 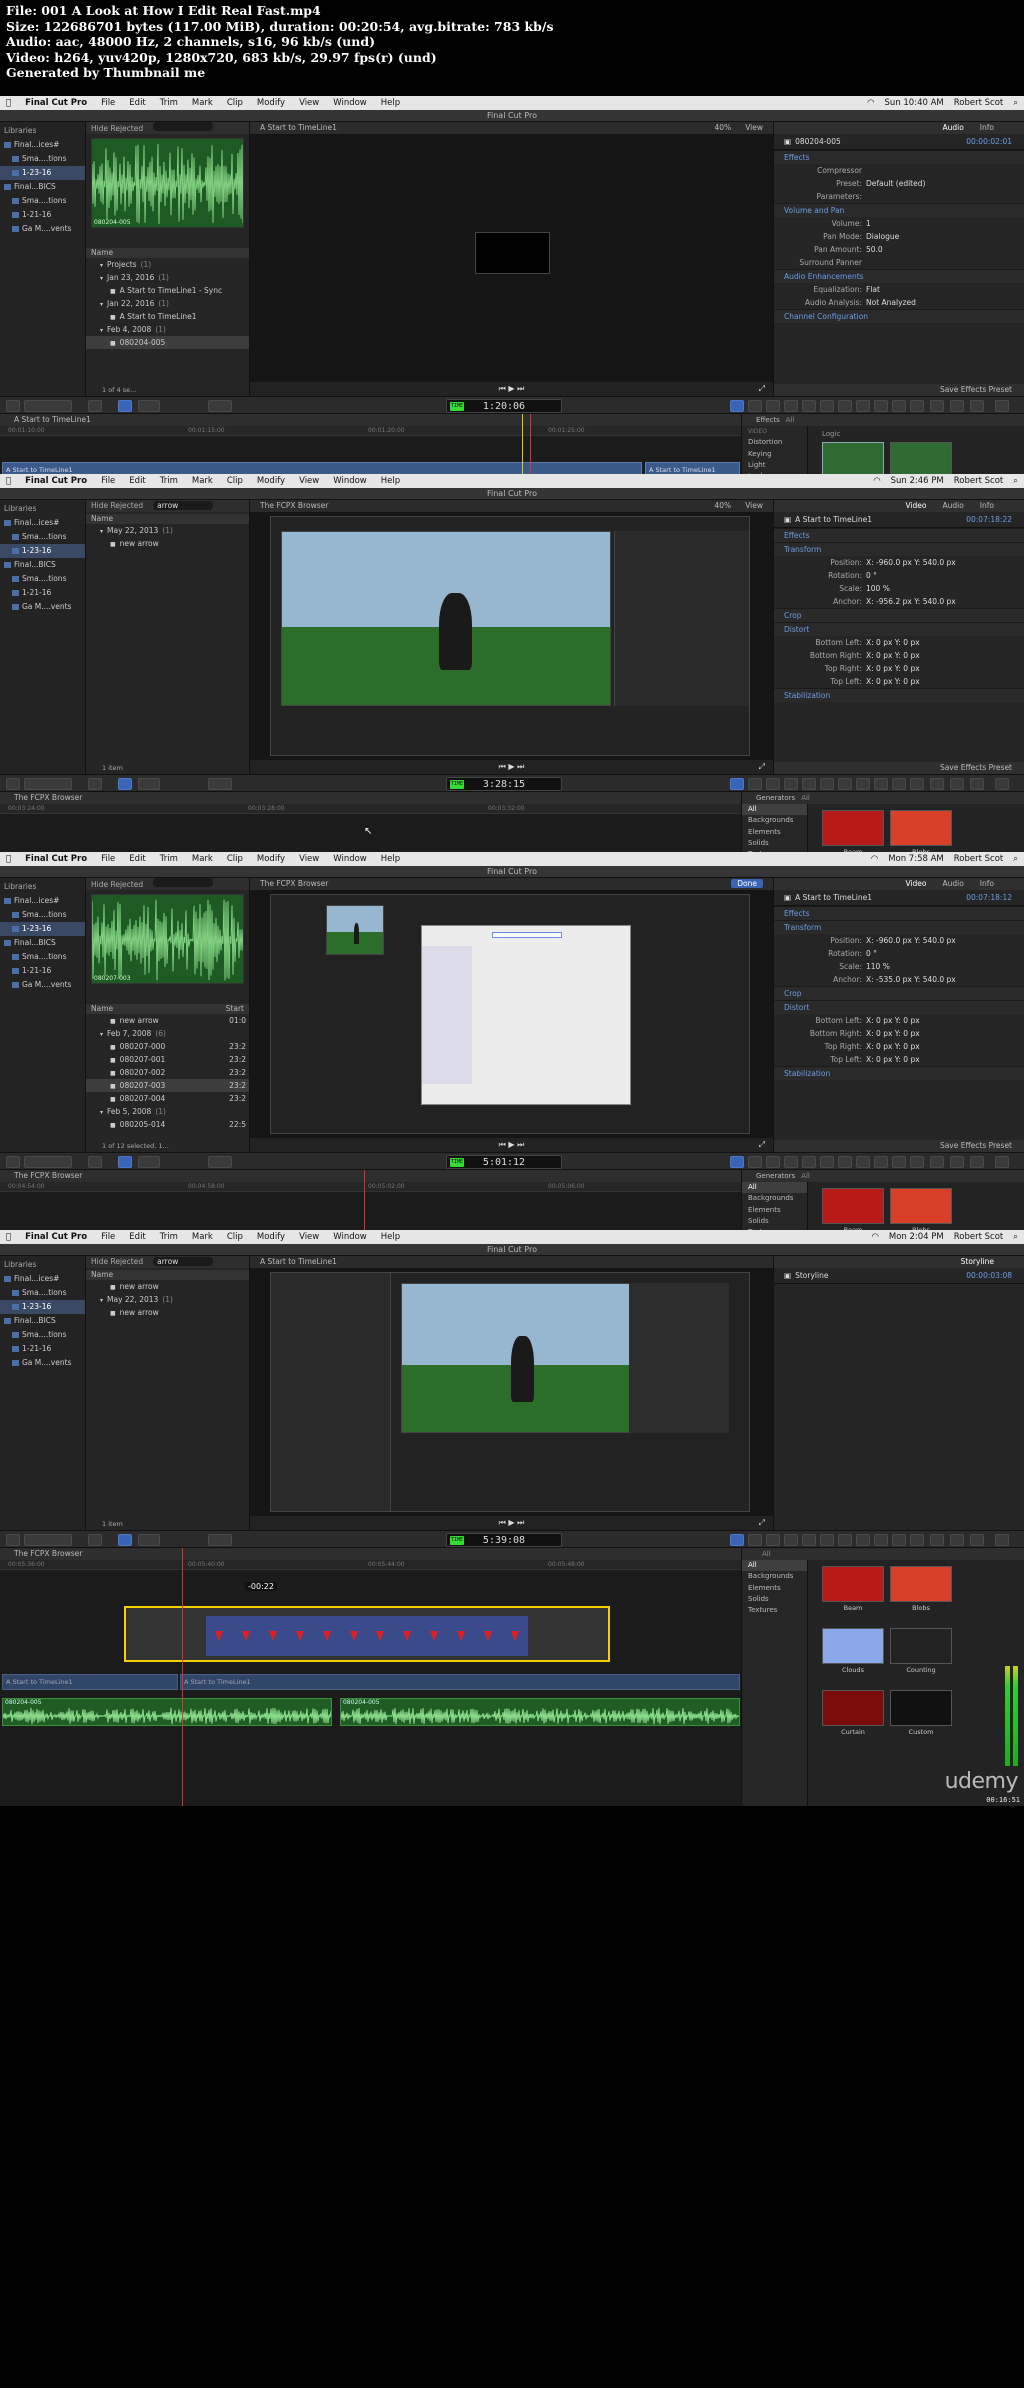 I want to click on menu-clock: Mon 2:04 PM, so click(x=916, y=1237).